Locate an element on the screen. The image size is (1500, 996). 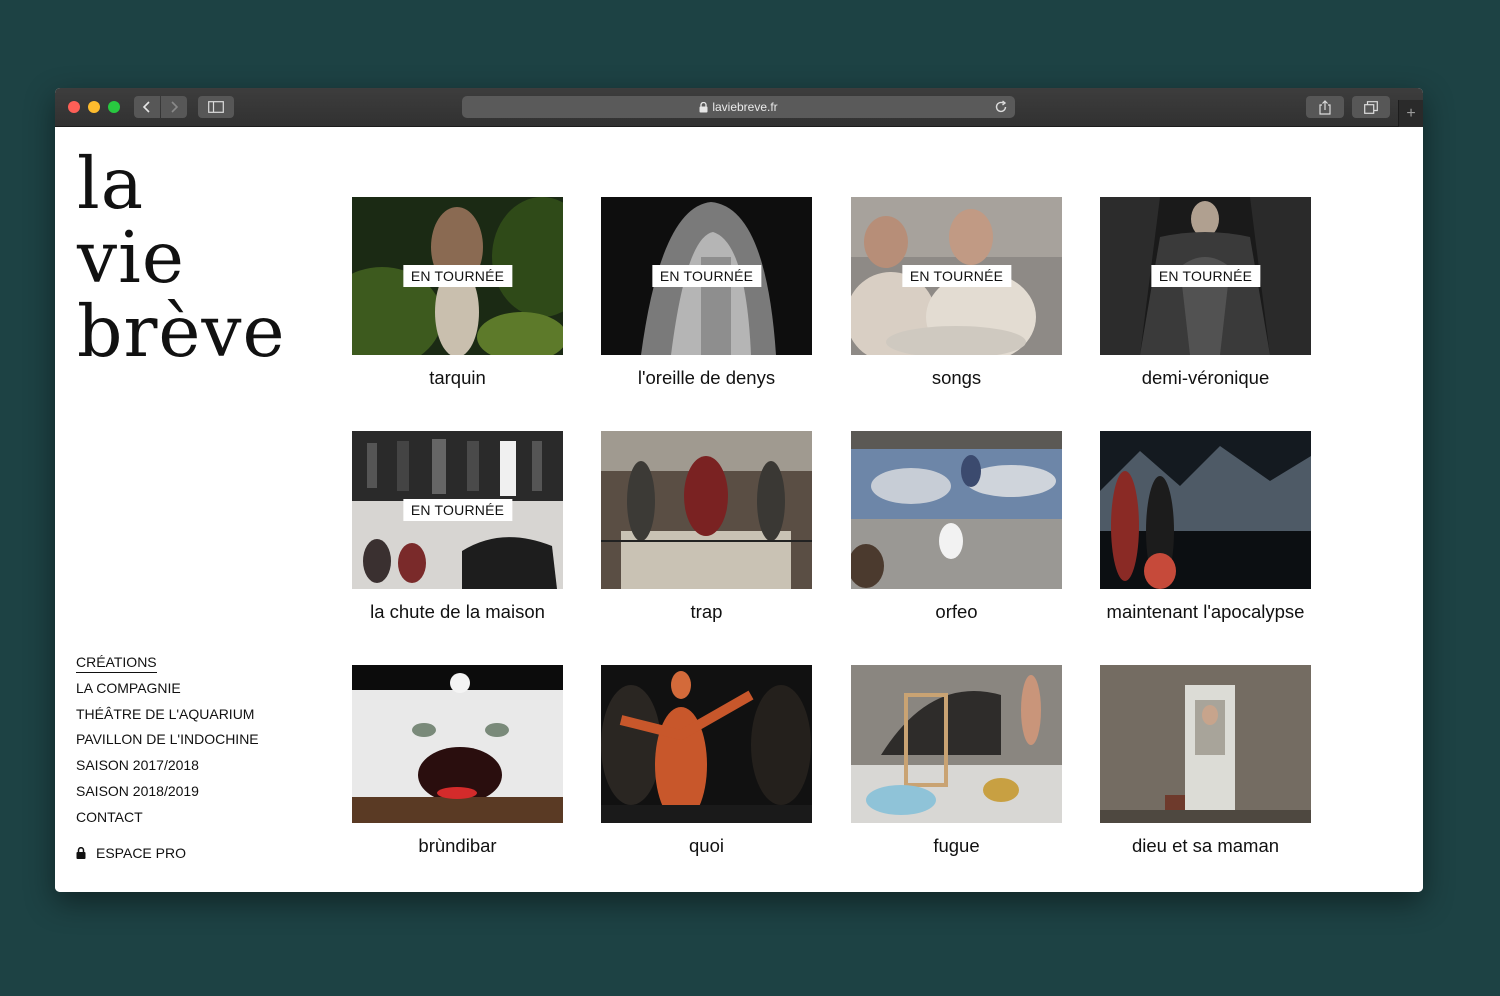
creation-card-orfeo: orfeo is located at coordinates (956, 527).